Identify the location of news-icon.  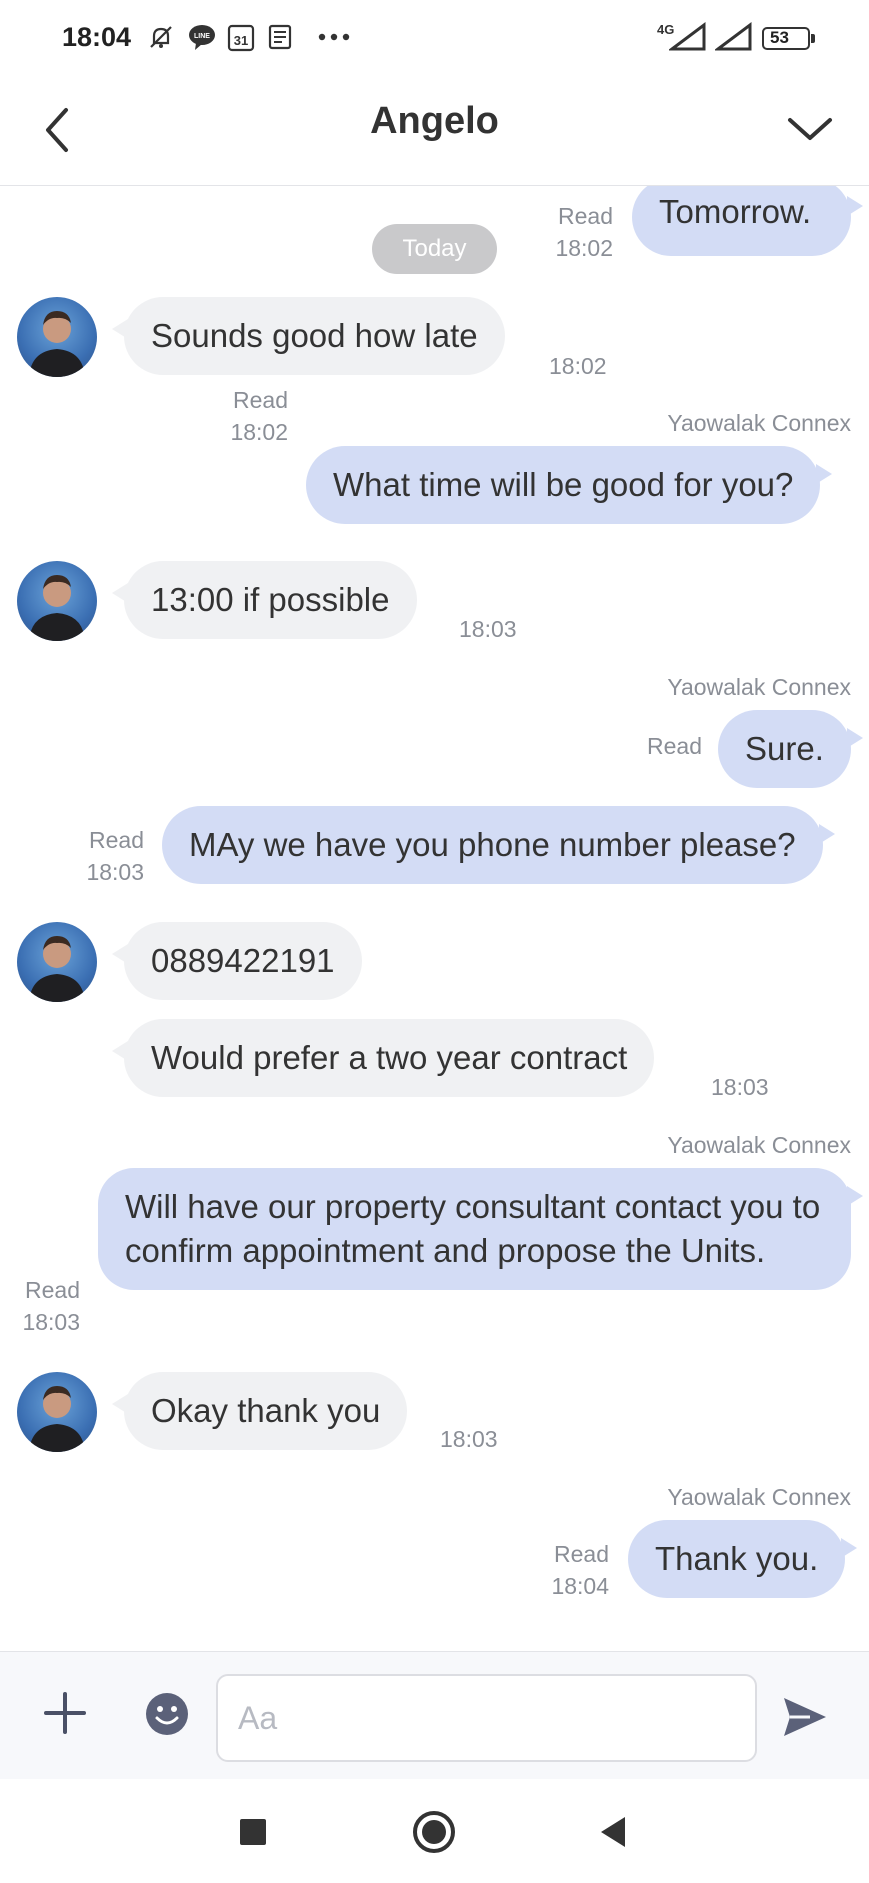
(281, 37).